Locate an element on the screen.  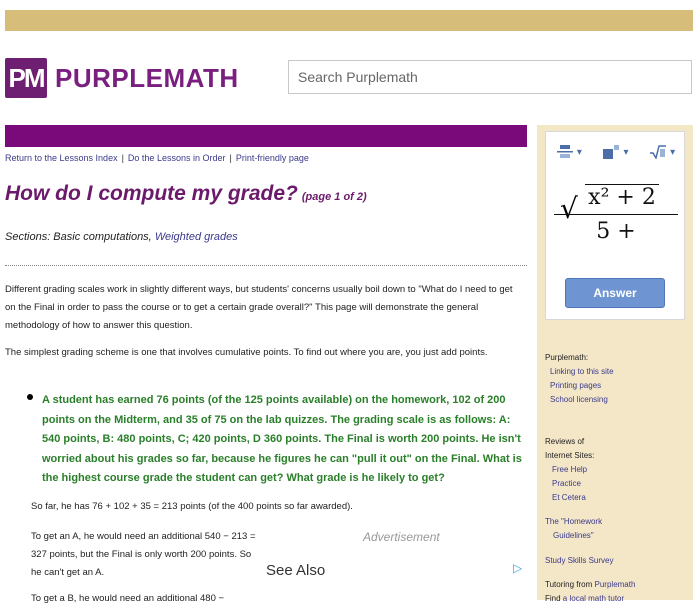
radical-tool: ▾ is located at coordinates (662, 152).